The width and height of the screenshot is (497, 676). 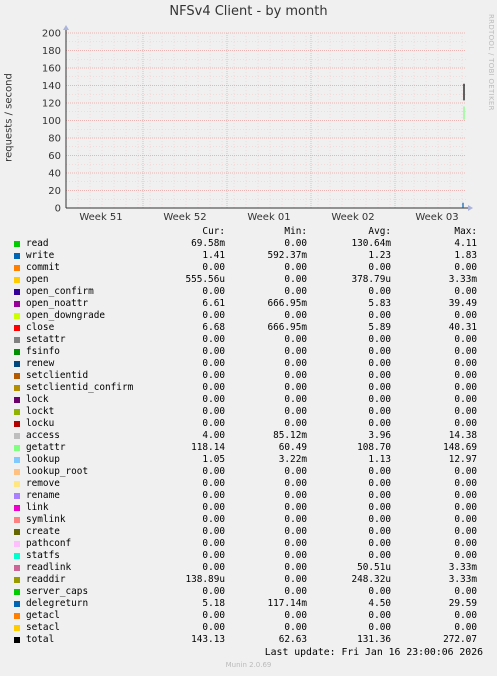 I want to click on legend-avg: 1.23, so click(x=379, y=255).